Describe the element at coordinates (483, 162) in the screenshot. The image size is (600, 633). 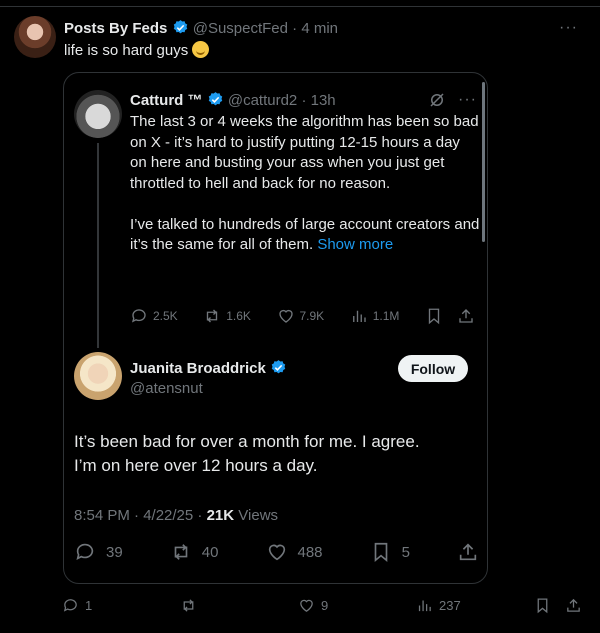
I see `card-scrollbar` at that location.